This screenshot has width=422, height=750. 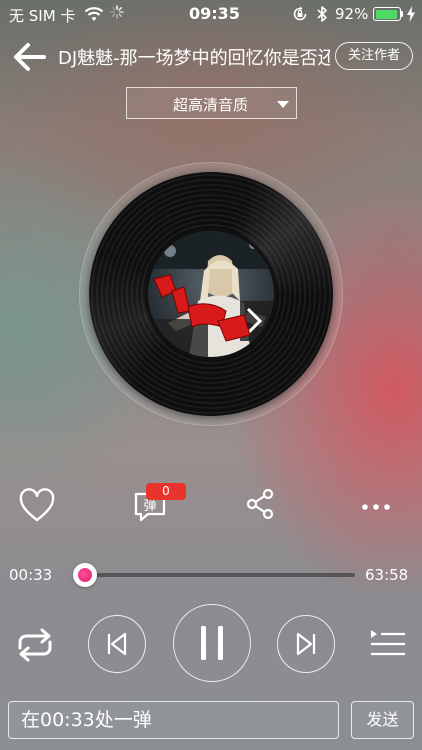 I want to click on play-pause-button, so click(x=212, y=643).